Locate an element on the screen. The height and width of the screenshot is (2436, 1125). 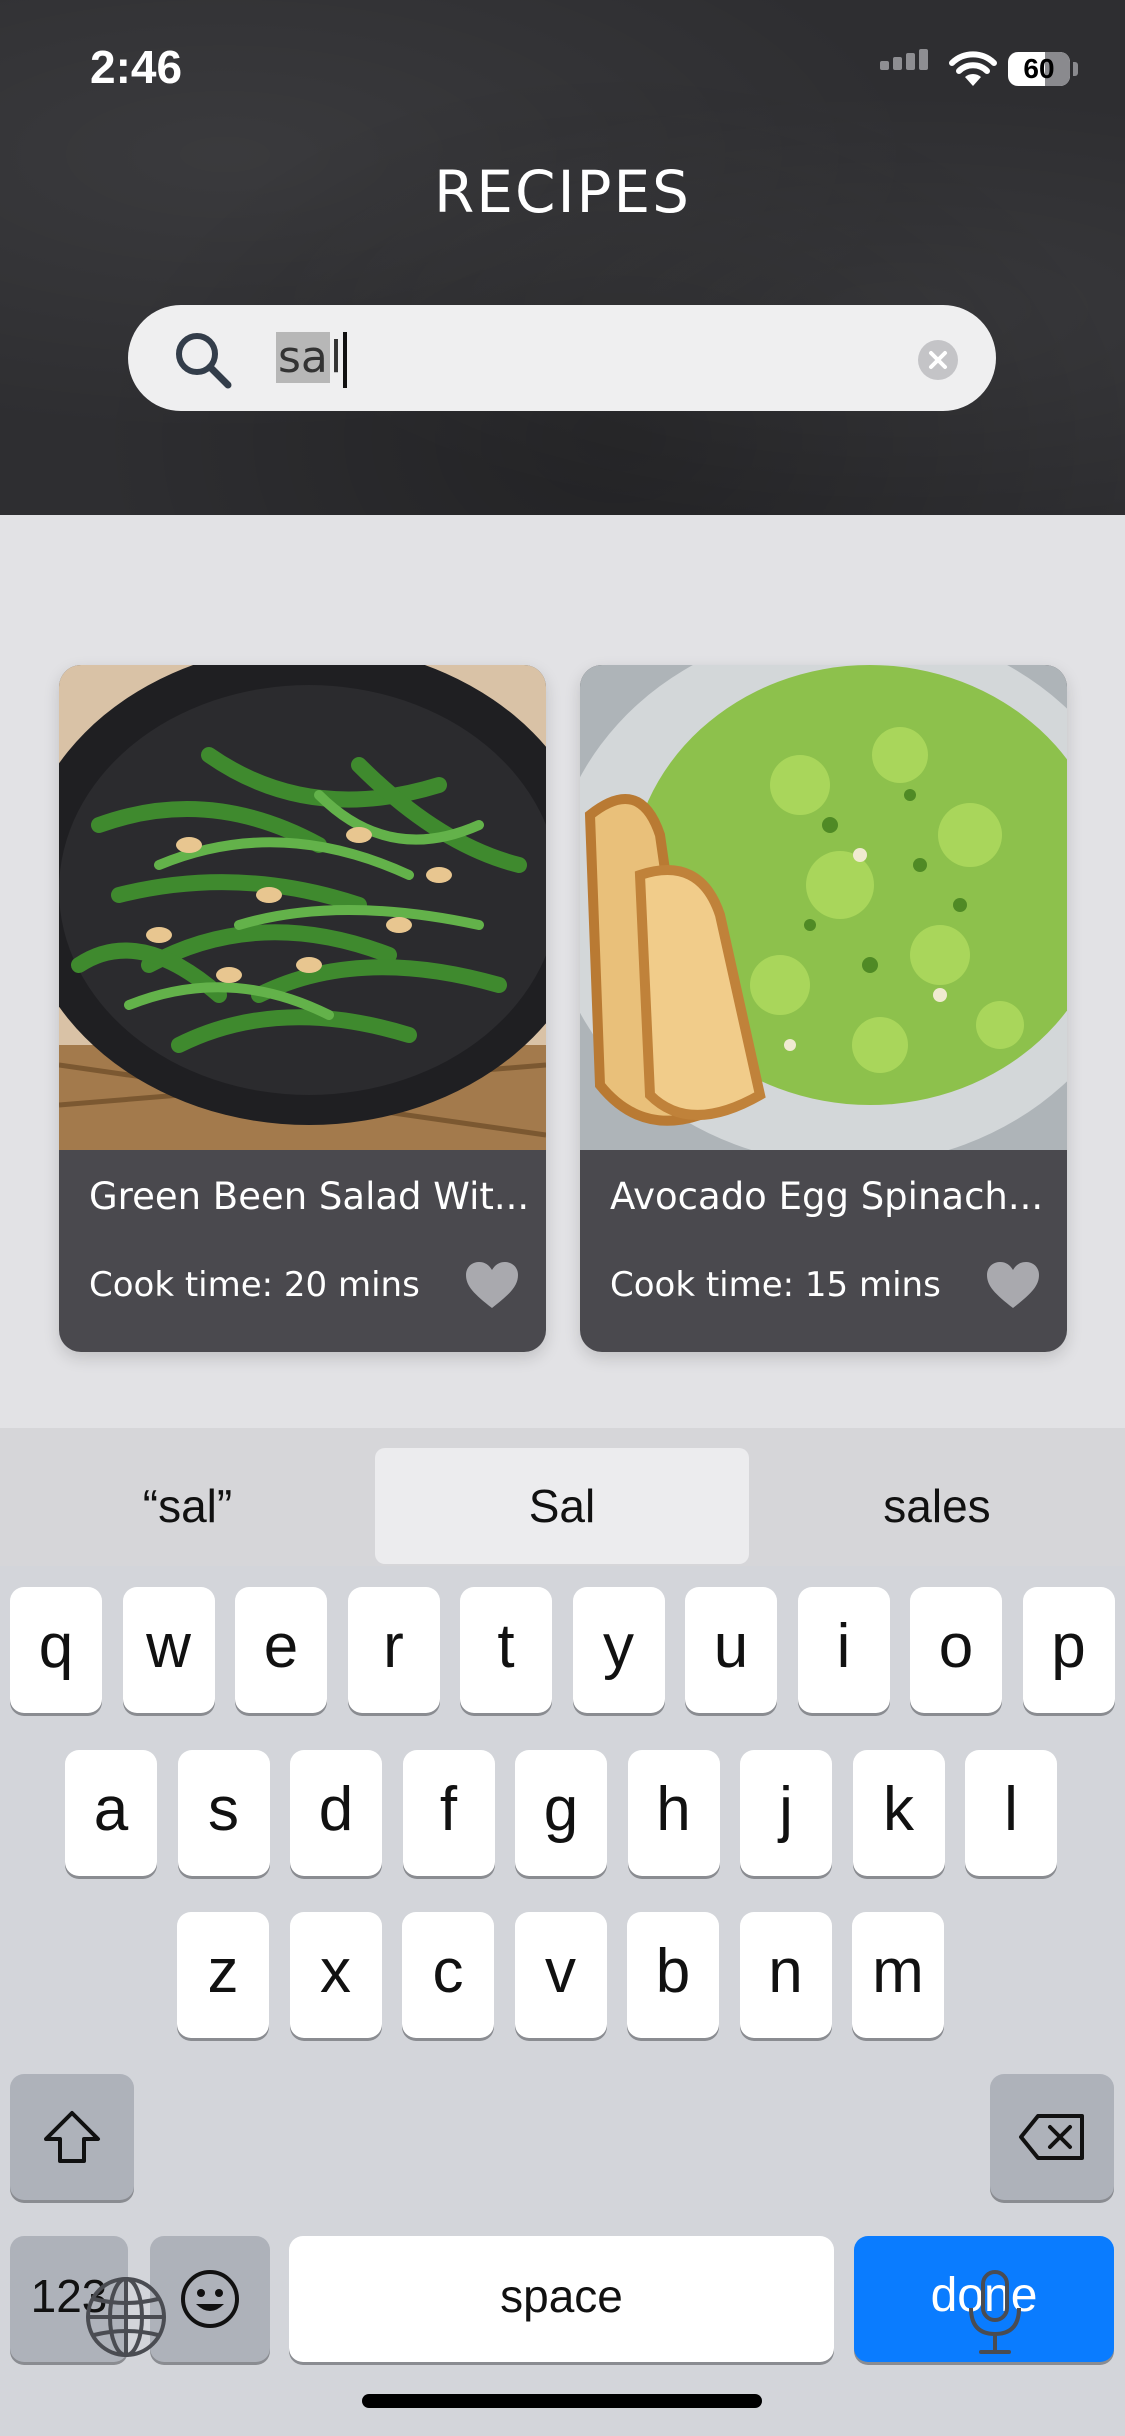
key-z: z is located at coordinates (223, 1975).